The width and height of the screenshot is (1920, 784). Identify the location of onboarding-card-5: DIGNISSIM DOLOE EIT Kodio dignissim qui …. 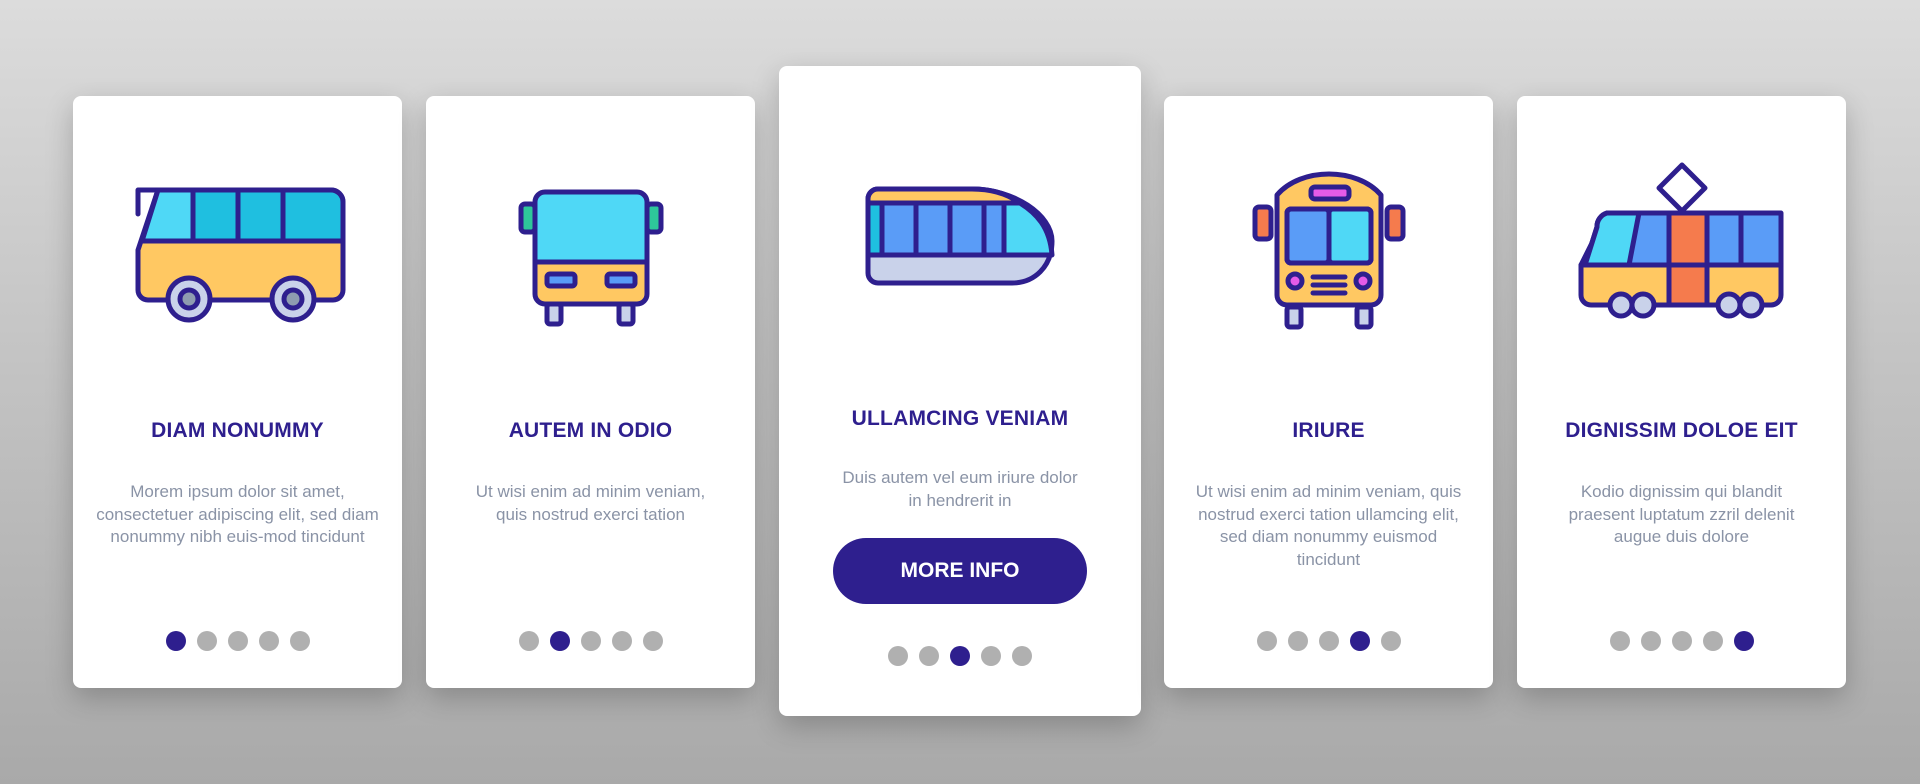
(1681, 392).